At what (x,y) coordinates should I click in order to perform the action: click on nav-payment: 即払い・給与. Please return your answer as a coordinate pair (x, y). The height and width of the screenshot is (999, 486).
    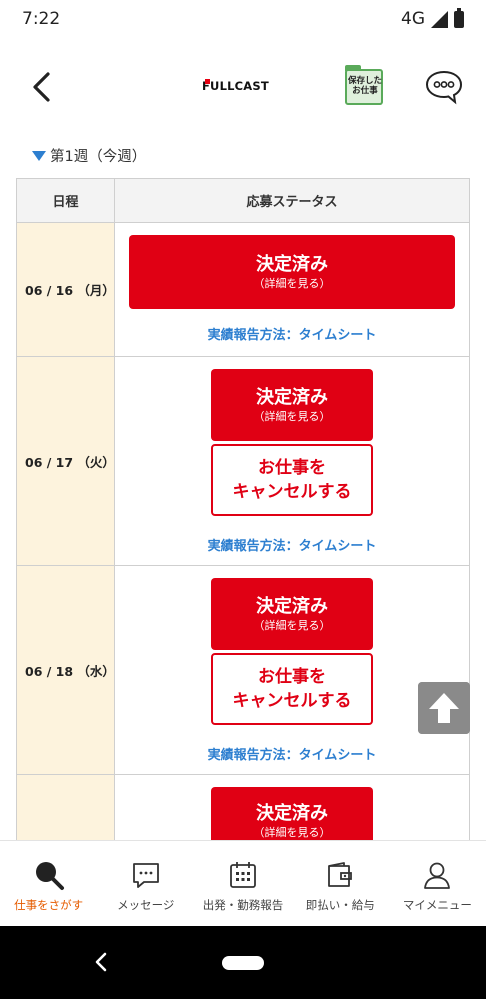
    Looking at the image, I should click on (340, 883).